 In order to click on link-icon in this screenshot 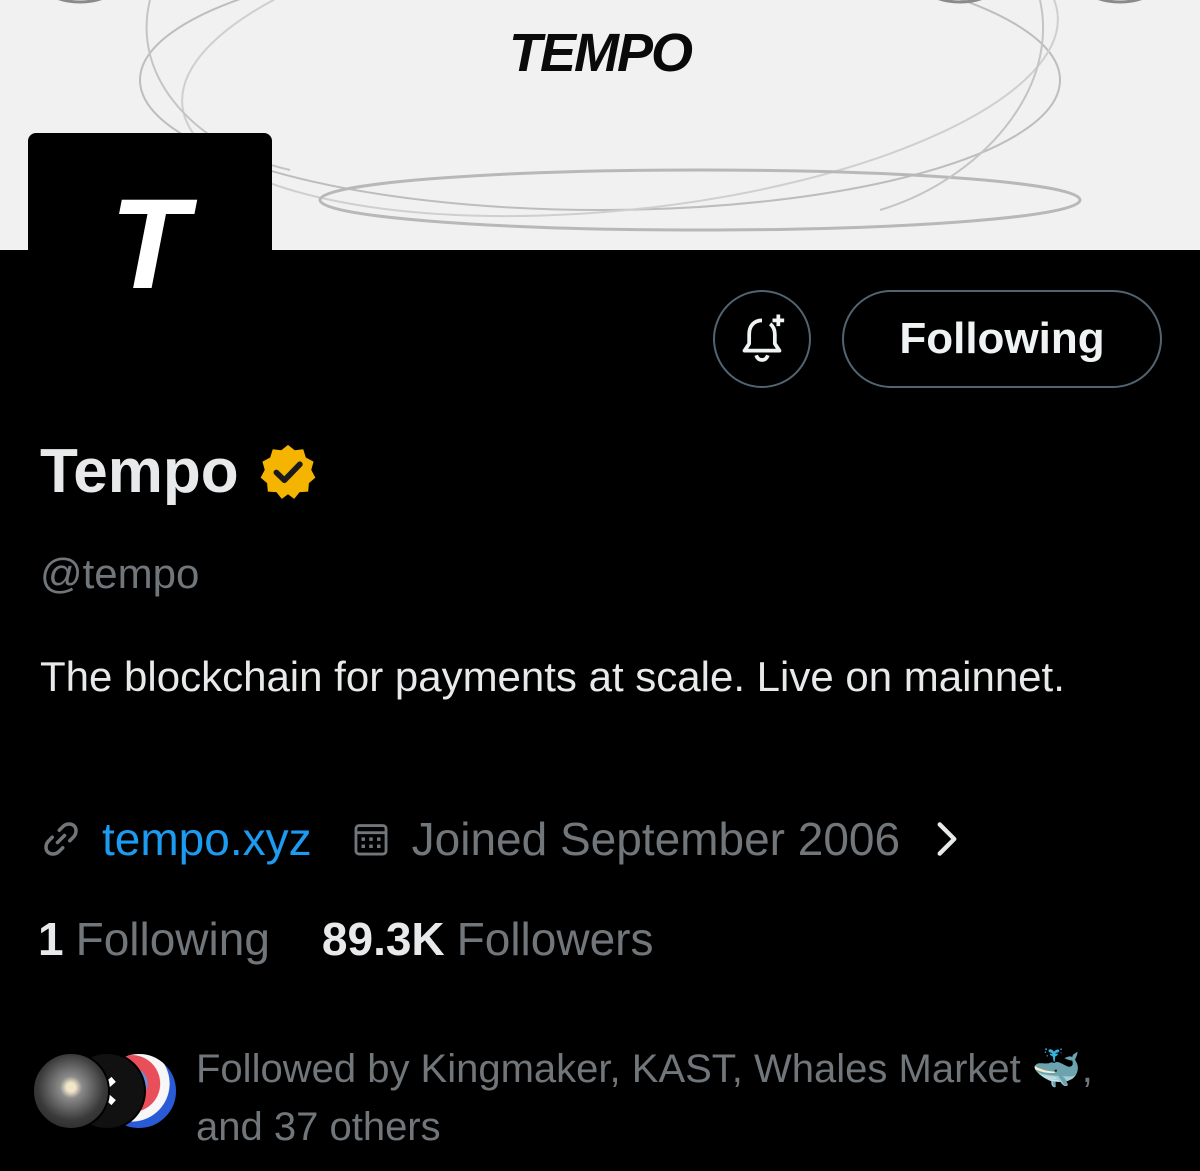, I will do `click(61, 839)`.